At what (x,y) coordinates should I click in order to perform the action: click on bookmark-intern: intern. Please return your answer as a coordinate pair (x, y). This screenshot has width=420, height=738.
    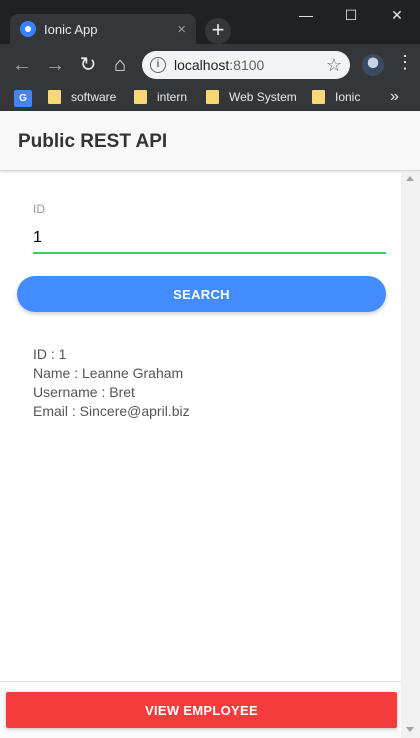
    Looking at the image, I should click on (160, 97).